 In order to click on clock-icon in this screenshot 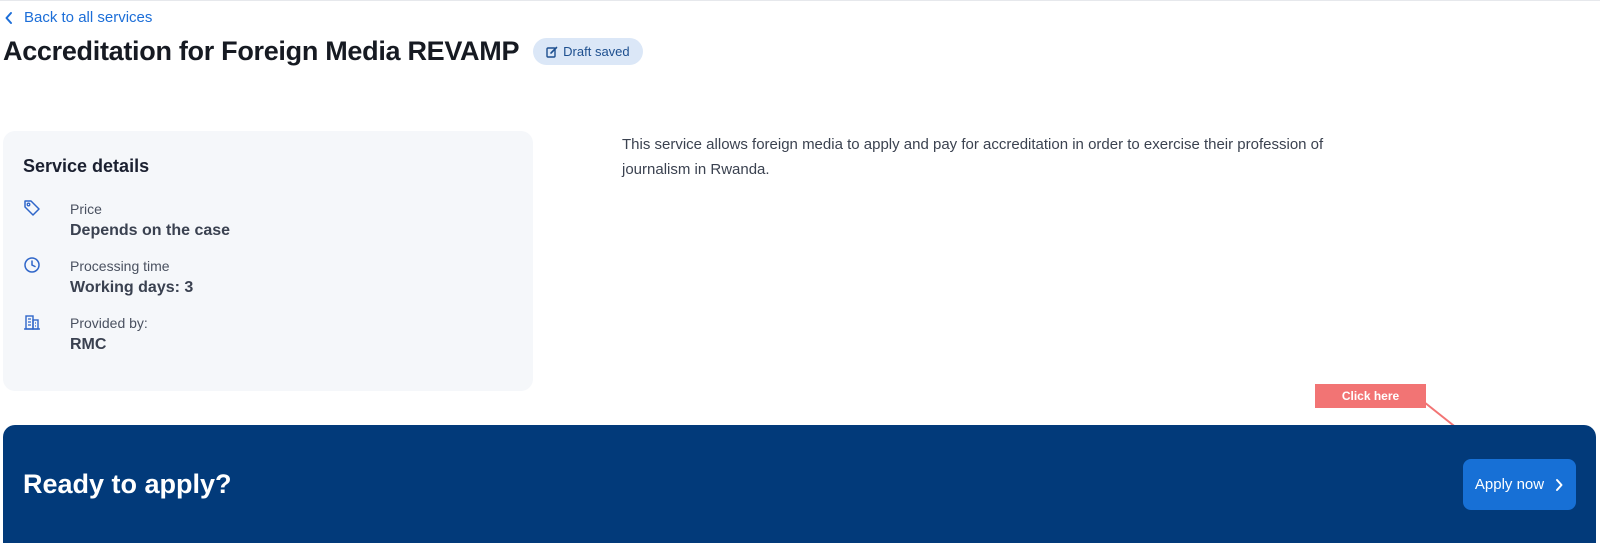, I will do `click(32, 265)`.